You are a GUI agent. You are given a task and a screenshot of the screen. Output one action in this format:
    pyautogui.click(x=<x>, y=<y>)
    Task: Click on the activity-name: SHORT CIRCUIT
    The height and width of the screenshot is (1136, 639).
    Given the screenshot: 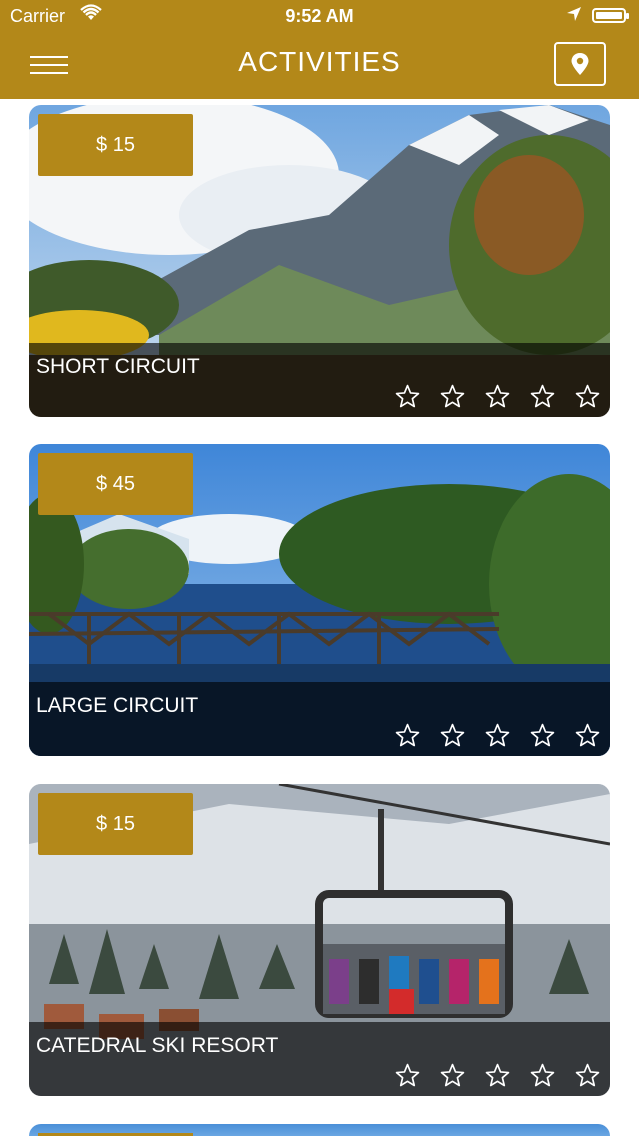 What is the action you would take?
    pyautogui.click(x=118, y=366)
    